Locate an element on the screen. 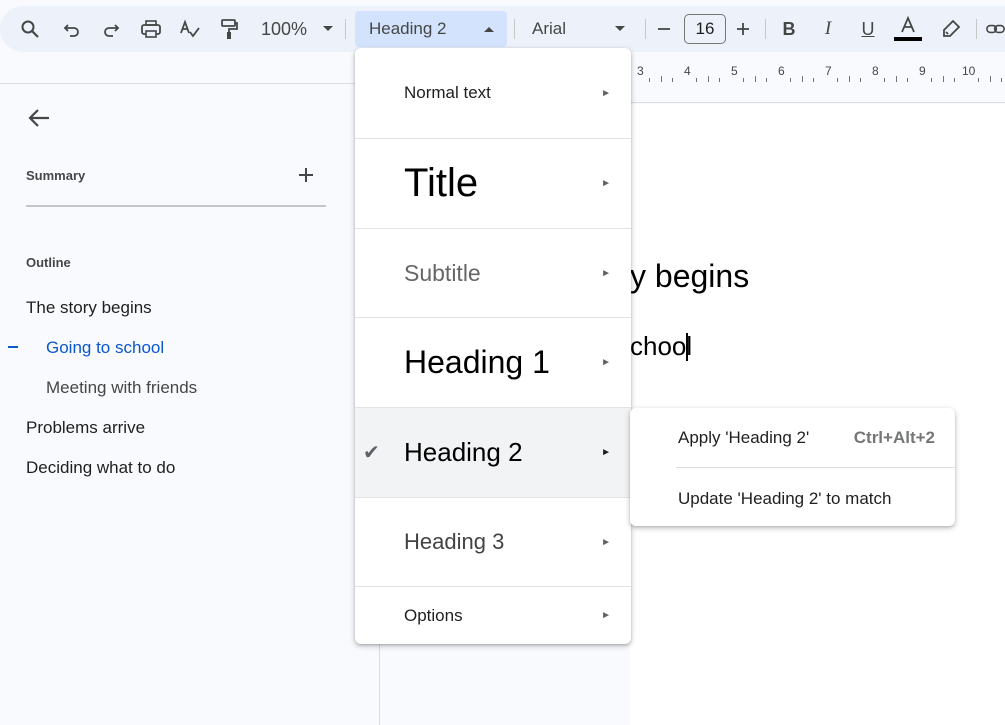 The width and height of the screenshot is (1005, 725). print-icon is located at coordinates (151, 29).